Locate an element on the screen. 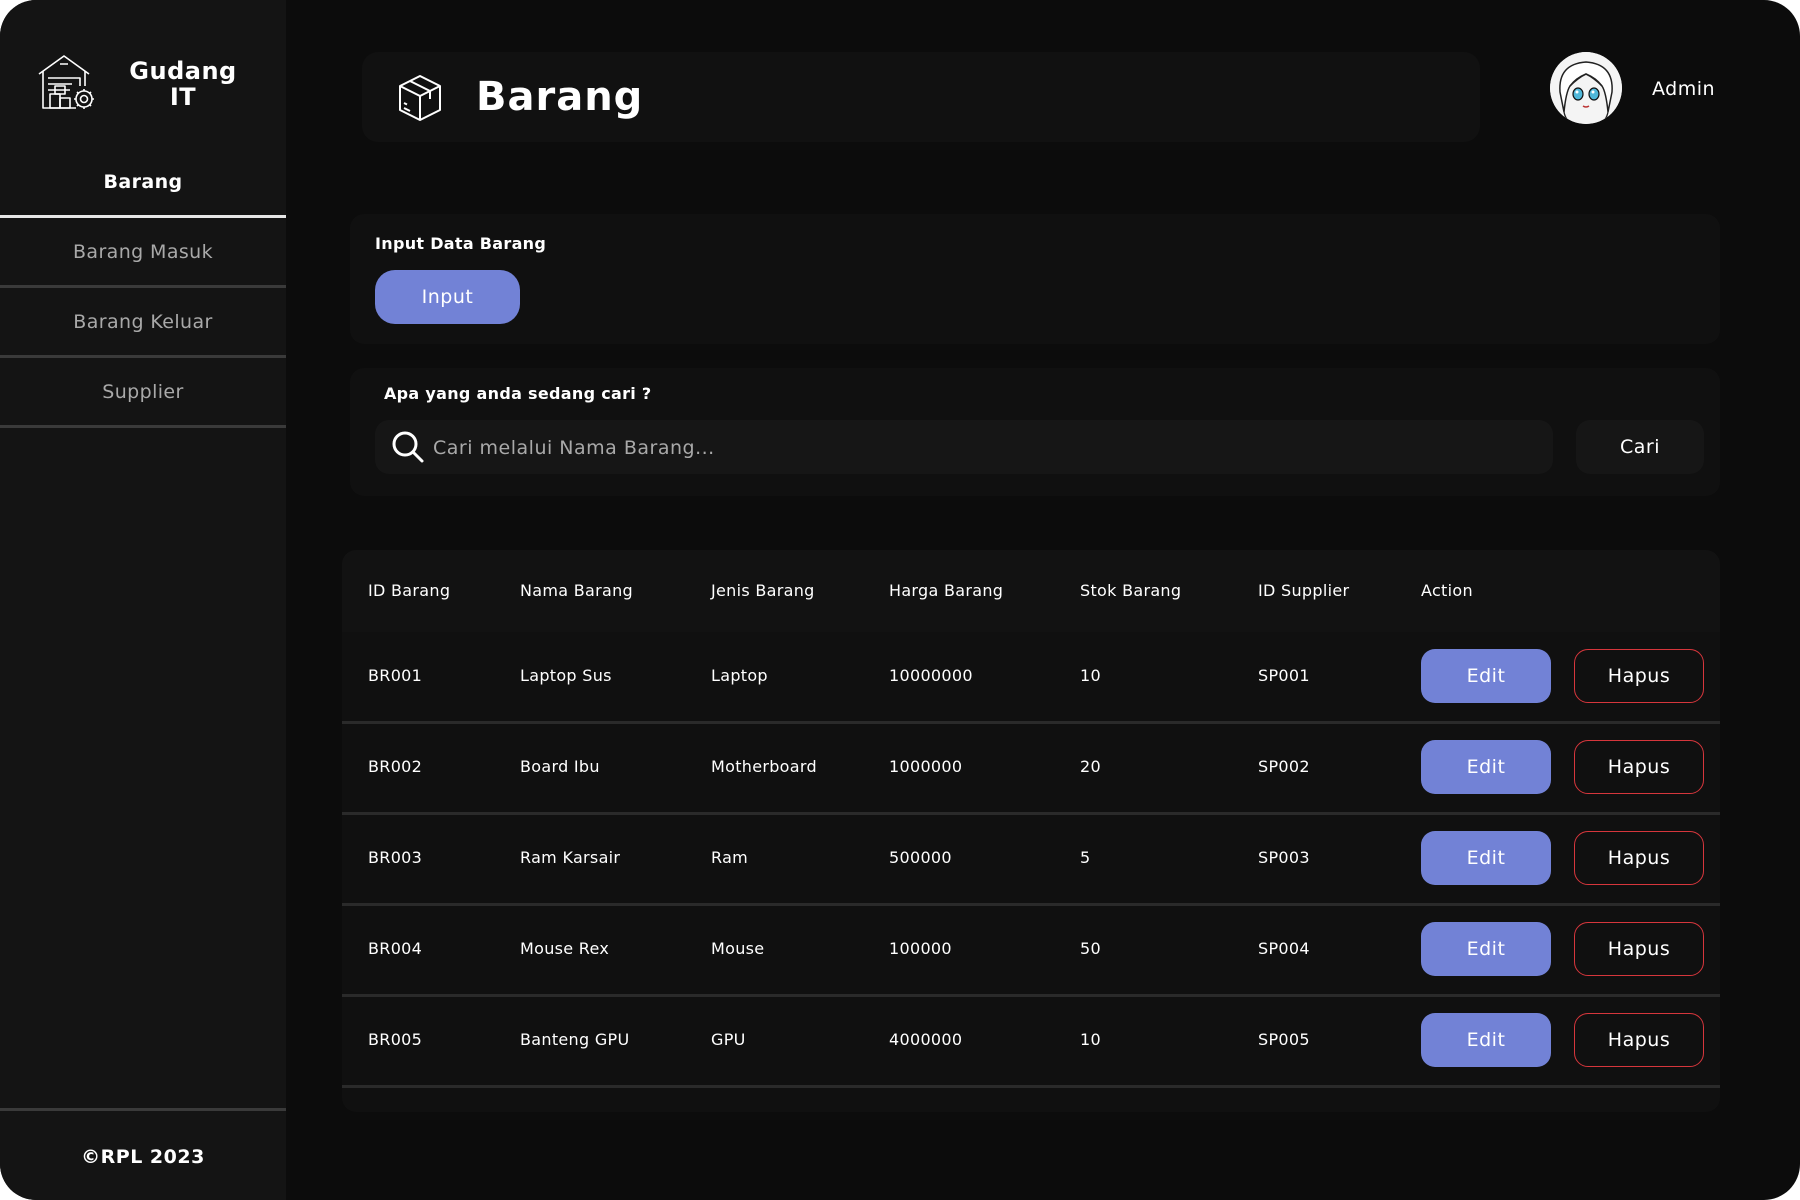 This screenshot has width=1800, height=1200. cell-harga-barang: 10000000 is located at coordinates (931, 675).